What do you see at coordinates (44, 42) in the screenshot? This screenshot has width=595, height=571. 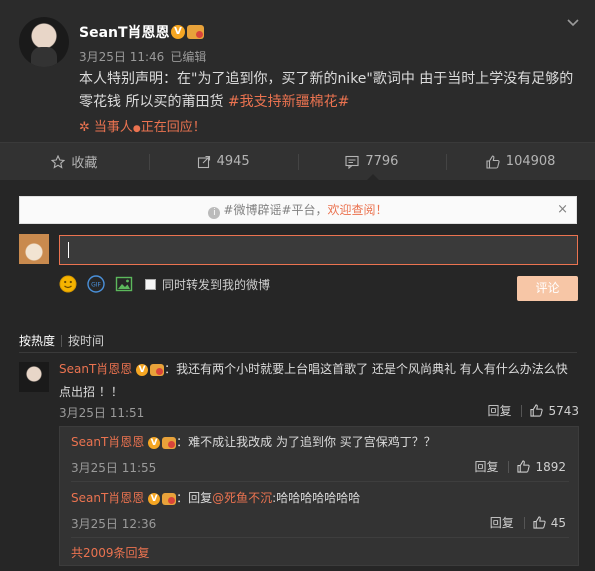 I see `author-avatar` at bounding box center [44, 42].